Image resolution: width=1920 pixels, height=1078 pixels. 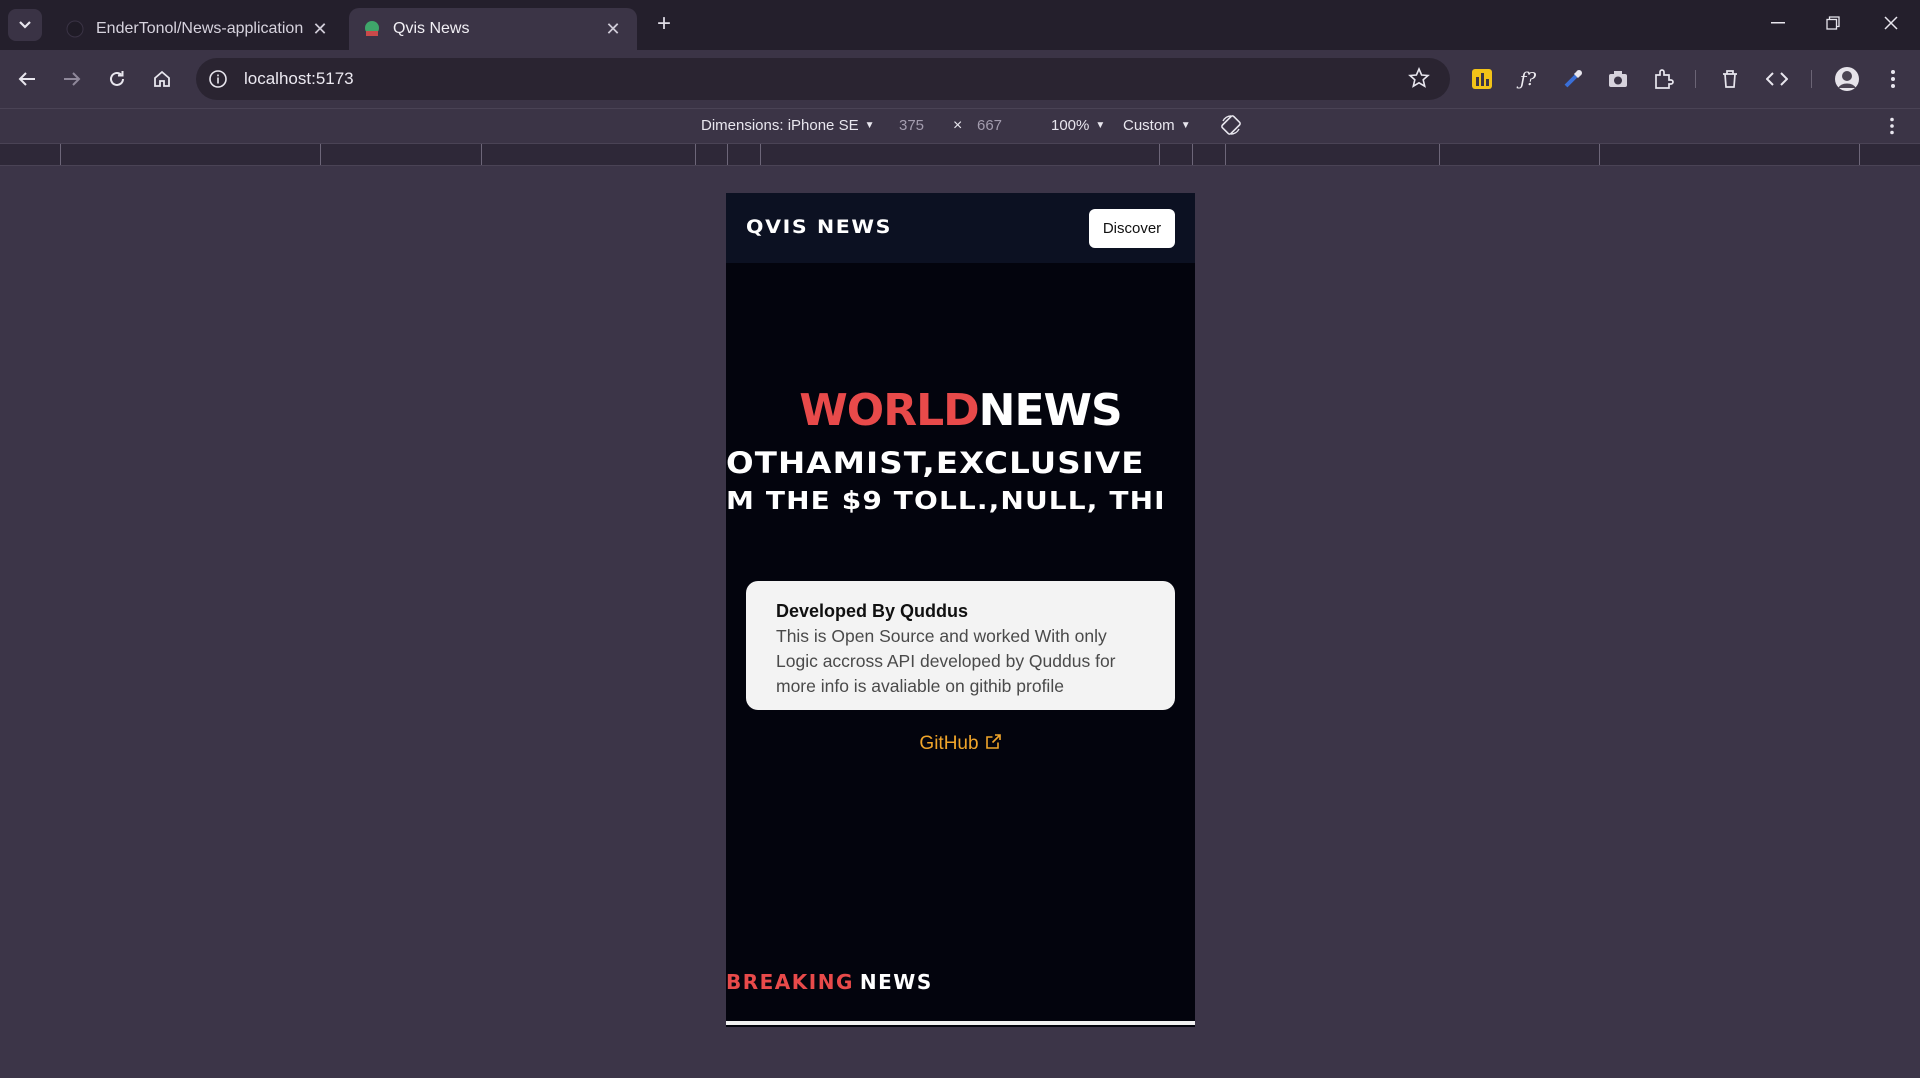 I want to click on tab-search-button, so click(x=25, y=25).